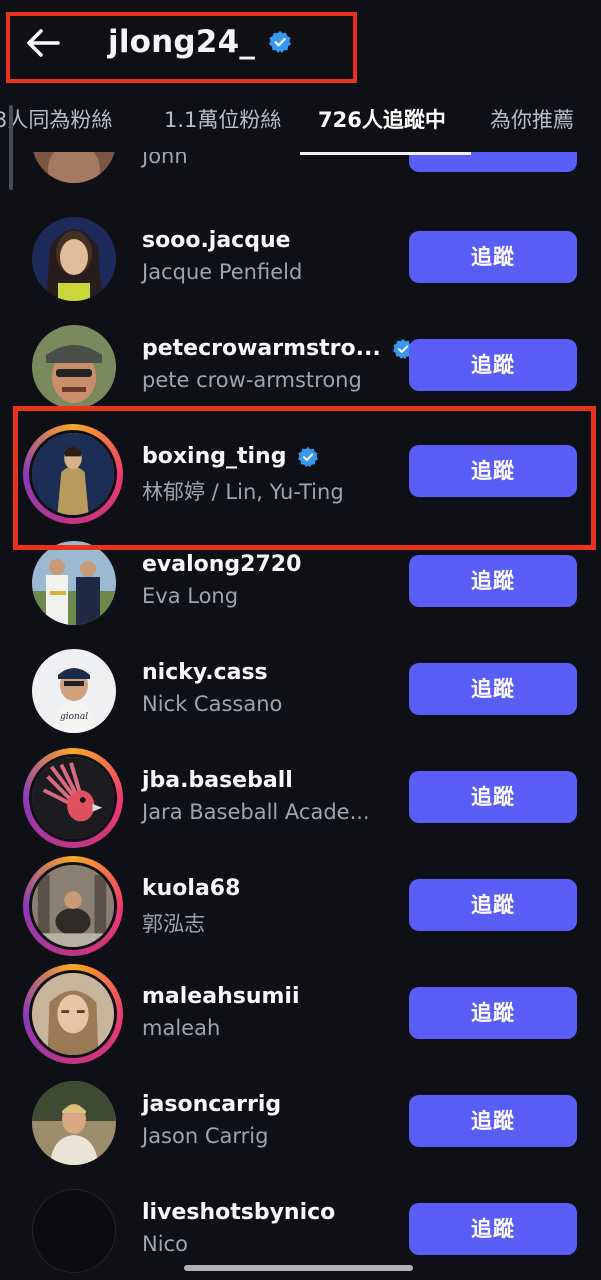 The height and width of the screenshot is (1280, 601). I want to click on user-fullname: 郭泓志, so click(173, 924).